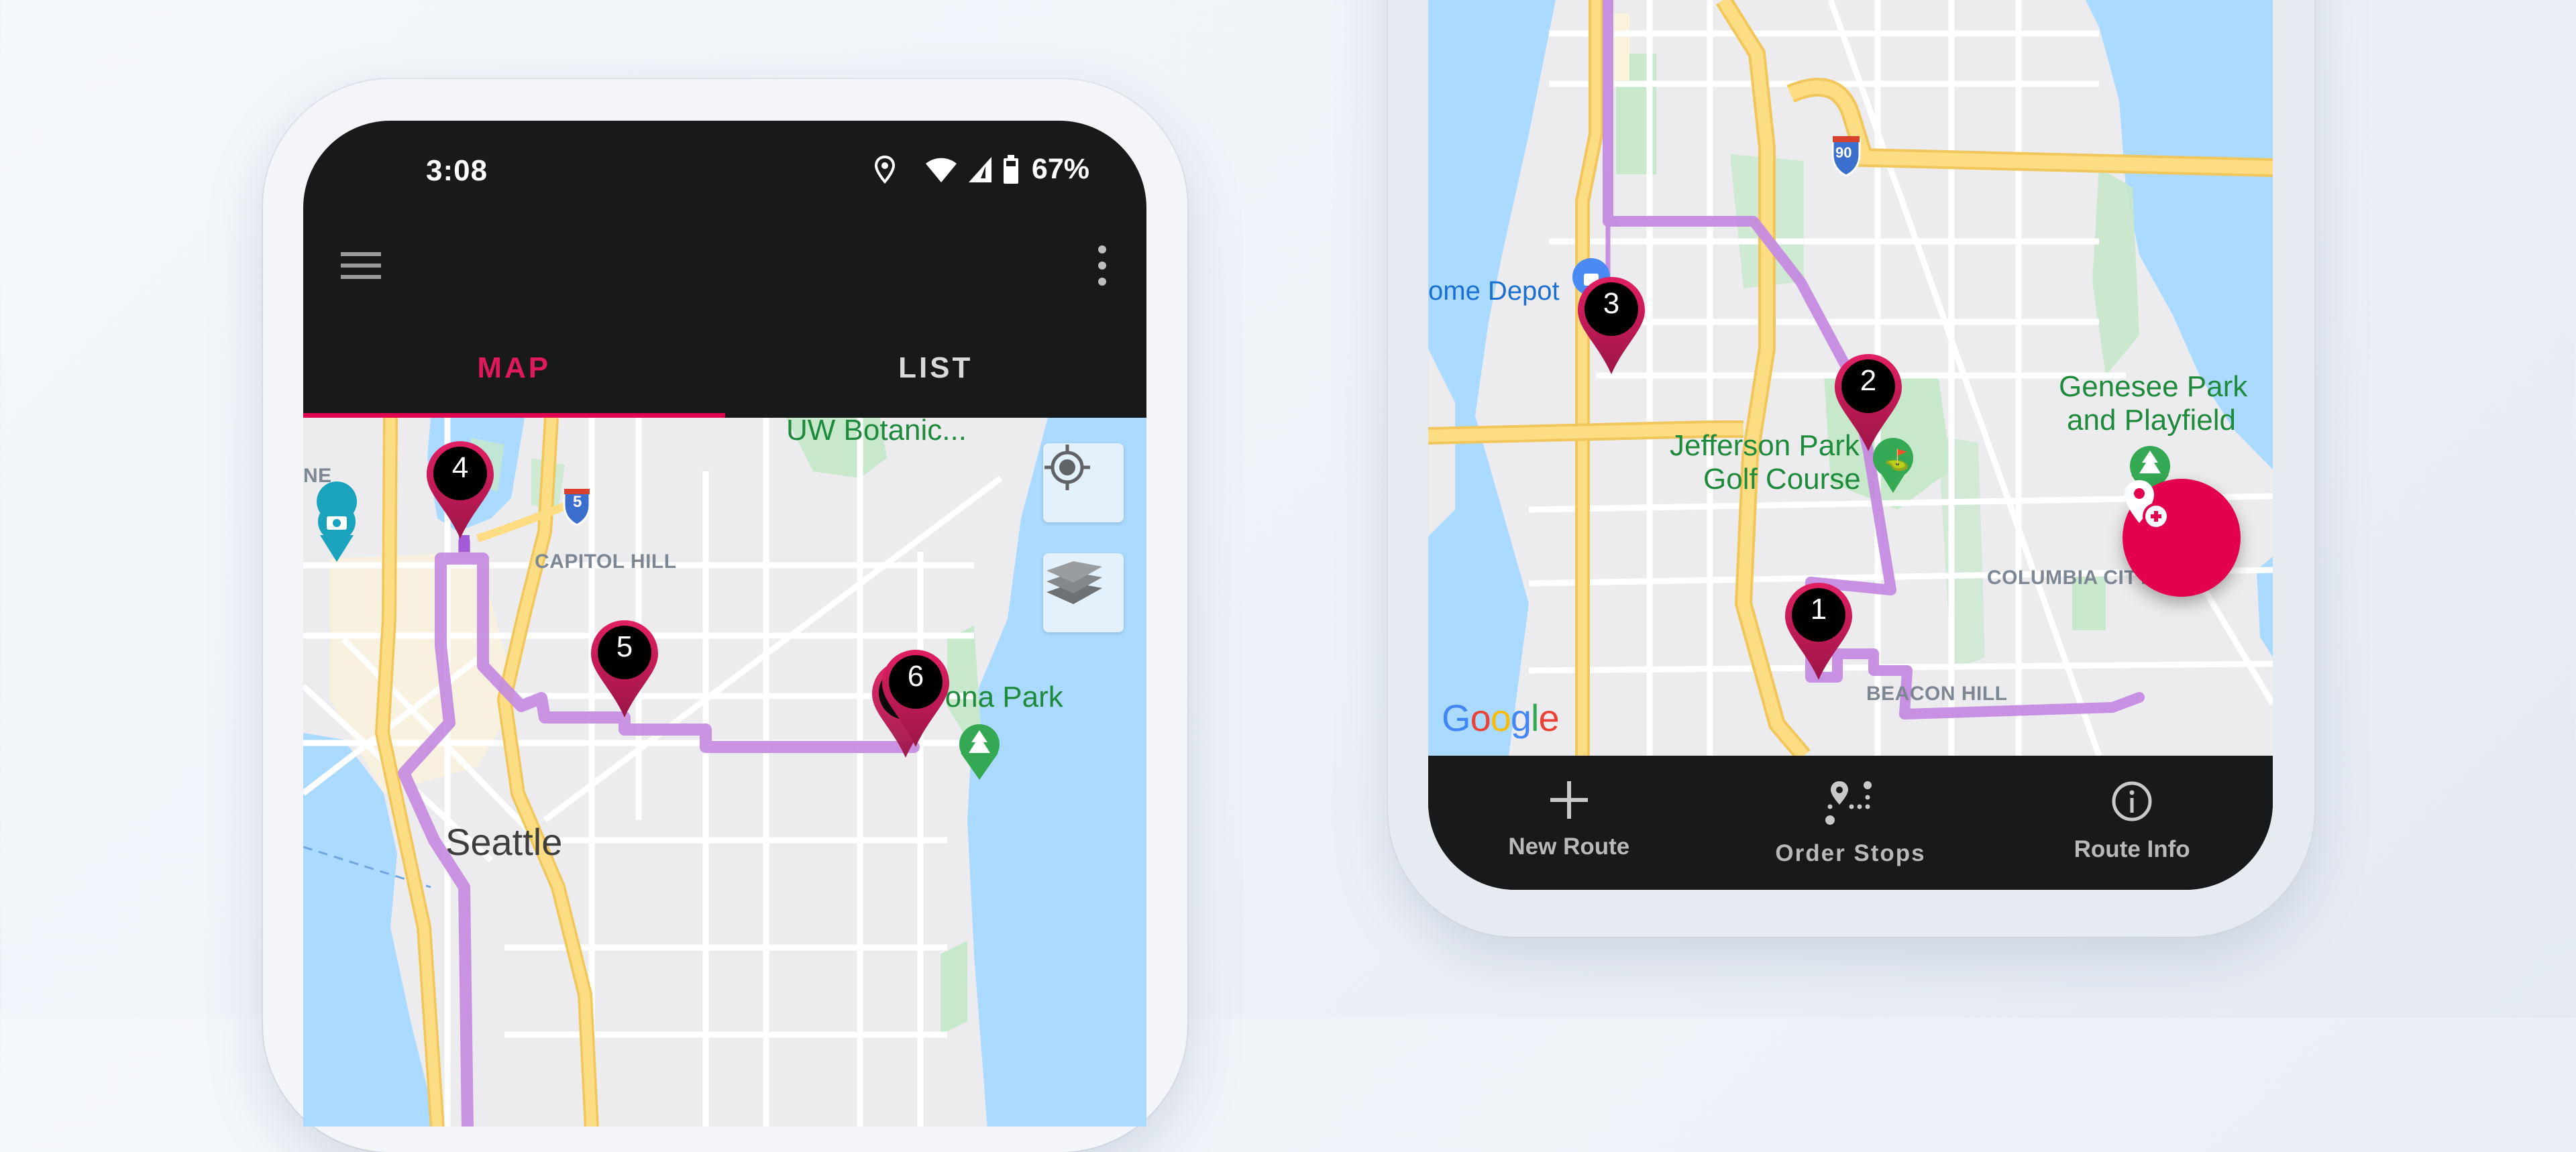  I want to click on more-options-button, so click(1102, 265).